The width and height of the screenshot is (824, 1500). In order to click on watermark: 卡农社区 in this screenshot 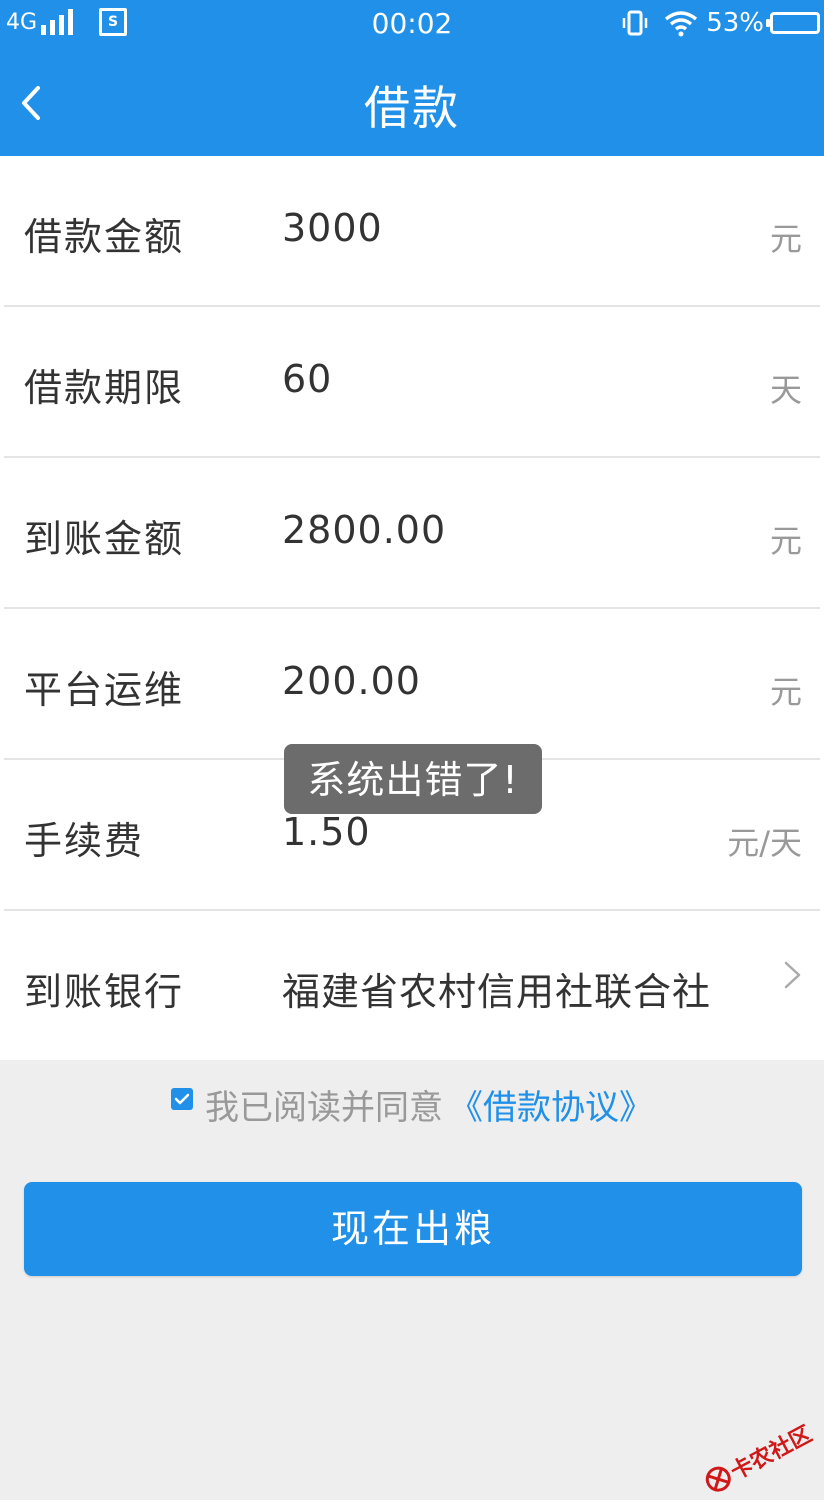, I will do `click(757, 1458)`.